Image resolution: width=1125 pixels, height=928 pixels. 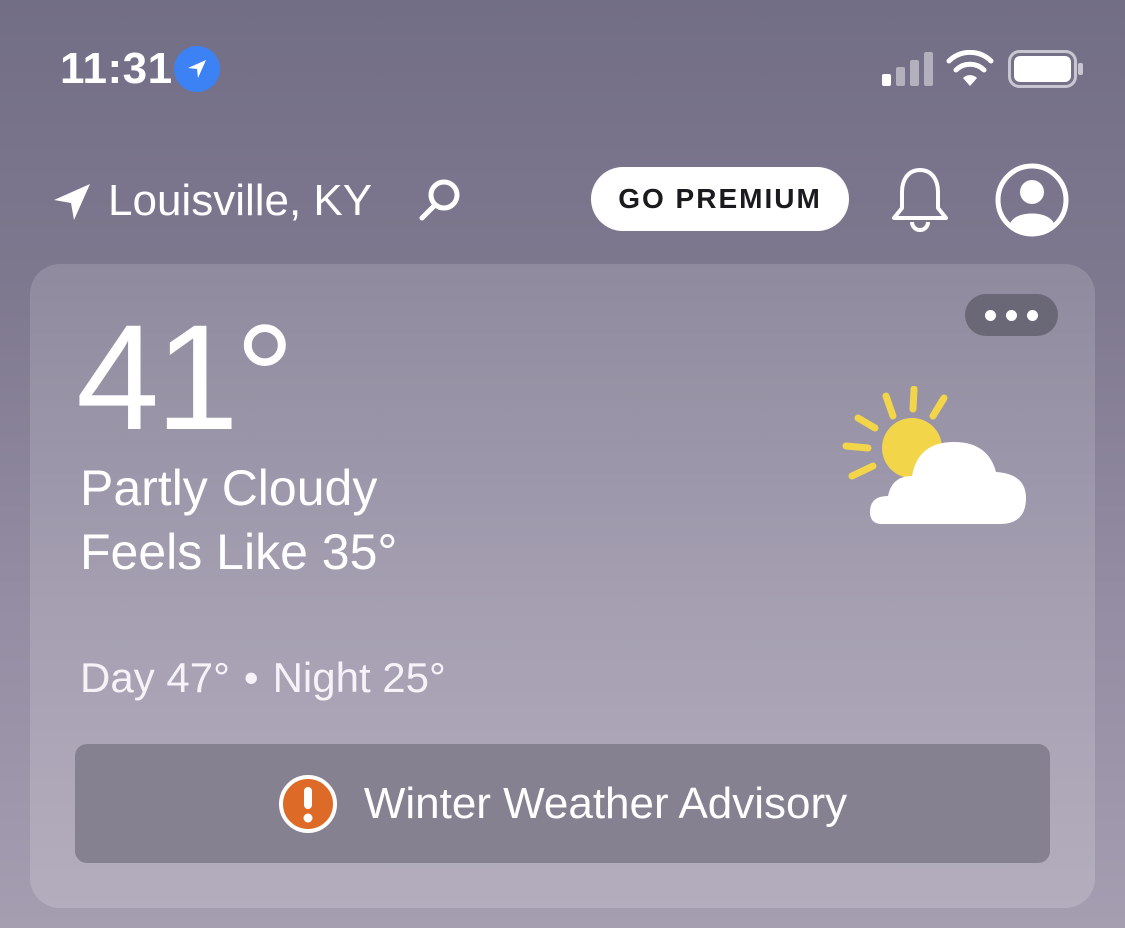 I want to click on partly-cloudy-icon, so click(x=934, y=455).